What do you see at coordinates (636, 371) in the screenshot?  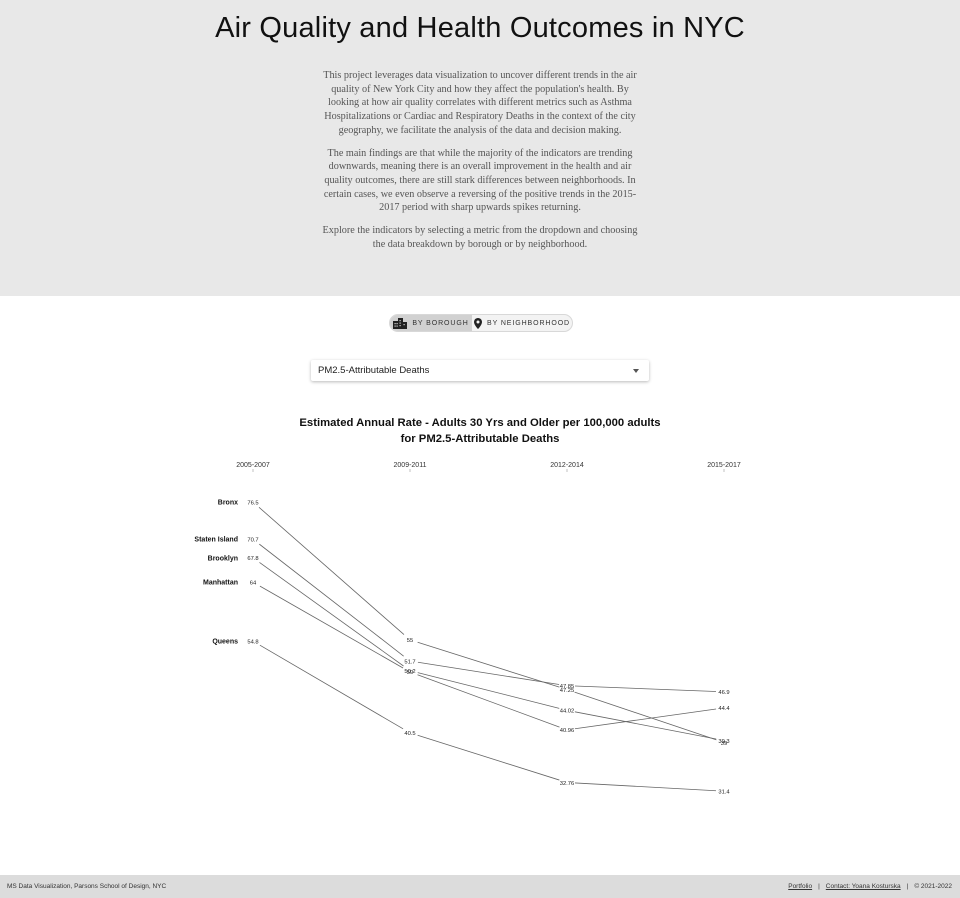 I see `chevron-down-icon` at bounding box center [636, 371].